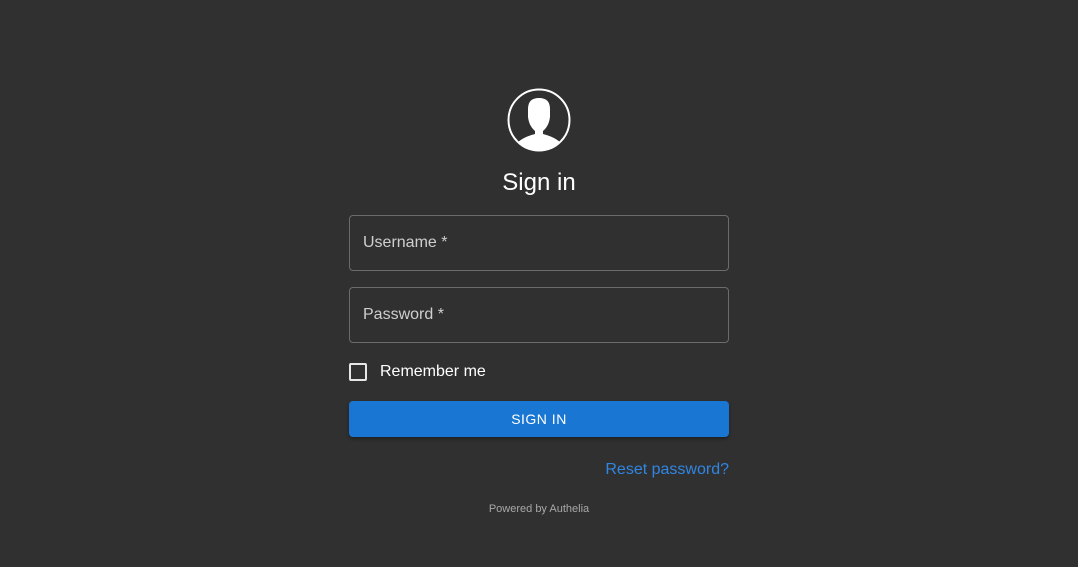 Image resolution: width=1078 pixels, height=567 pixels. Describe the element at coordinates (539, 182) in the screenshot. I see `page-title: Sign in` at that location.